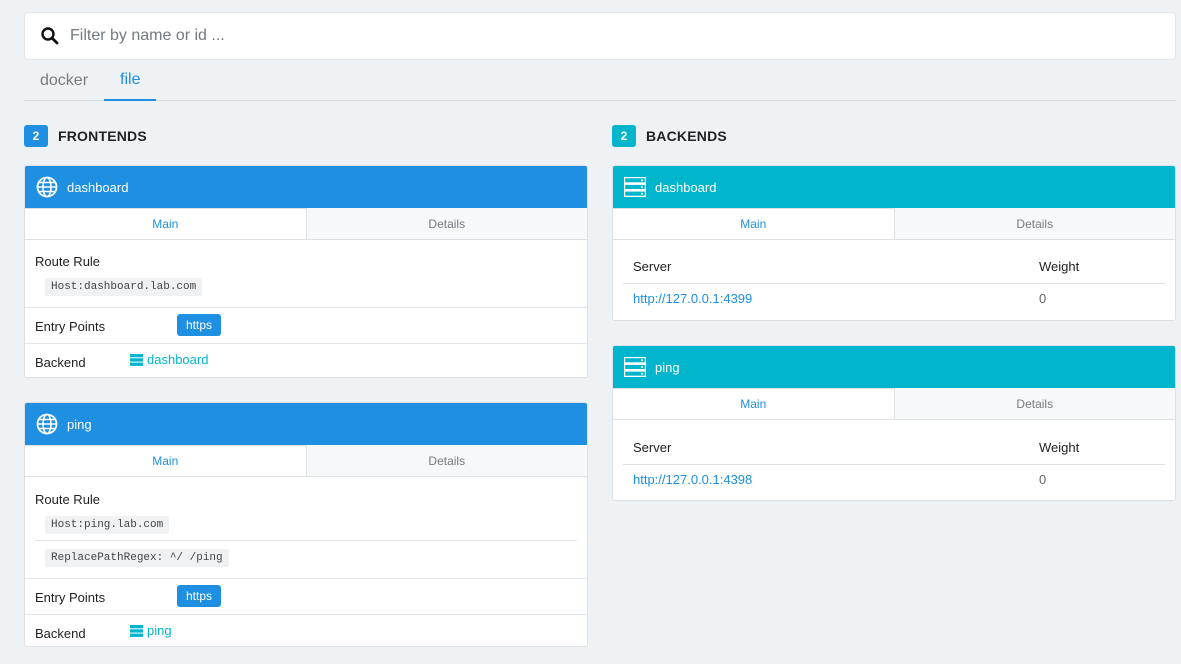 This screenshot has height=664, width=1181. I want to click on backend-row: Backend ping, so click(306, 630).